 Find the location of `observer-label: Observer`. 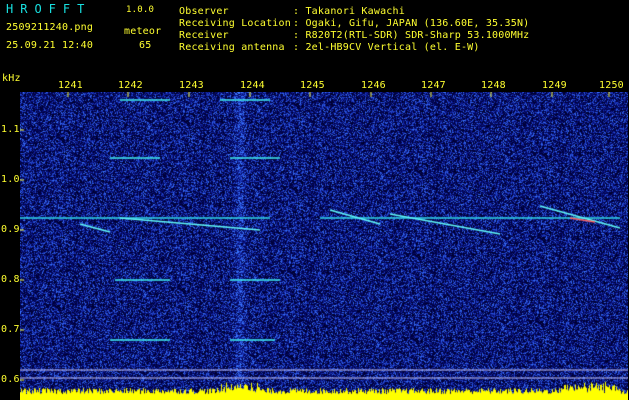

observer-label: Observer is located at coordinates (204, 11).